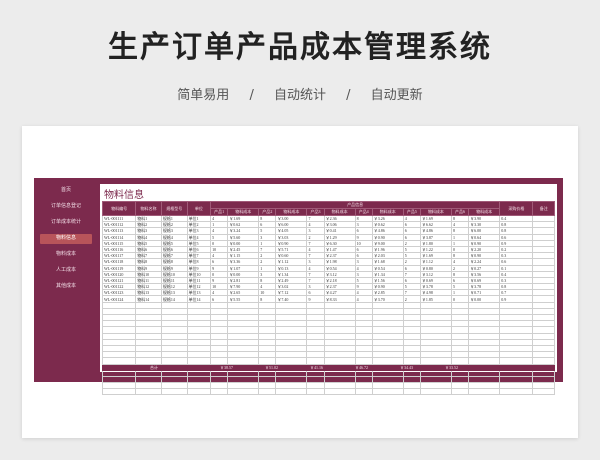 This screenshot has width=600, height=460. I want to click on column-header: 采购价格, so click(516, 208).